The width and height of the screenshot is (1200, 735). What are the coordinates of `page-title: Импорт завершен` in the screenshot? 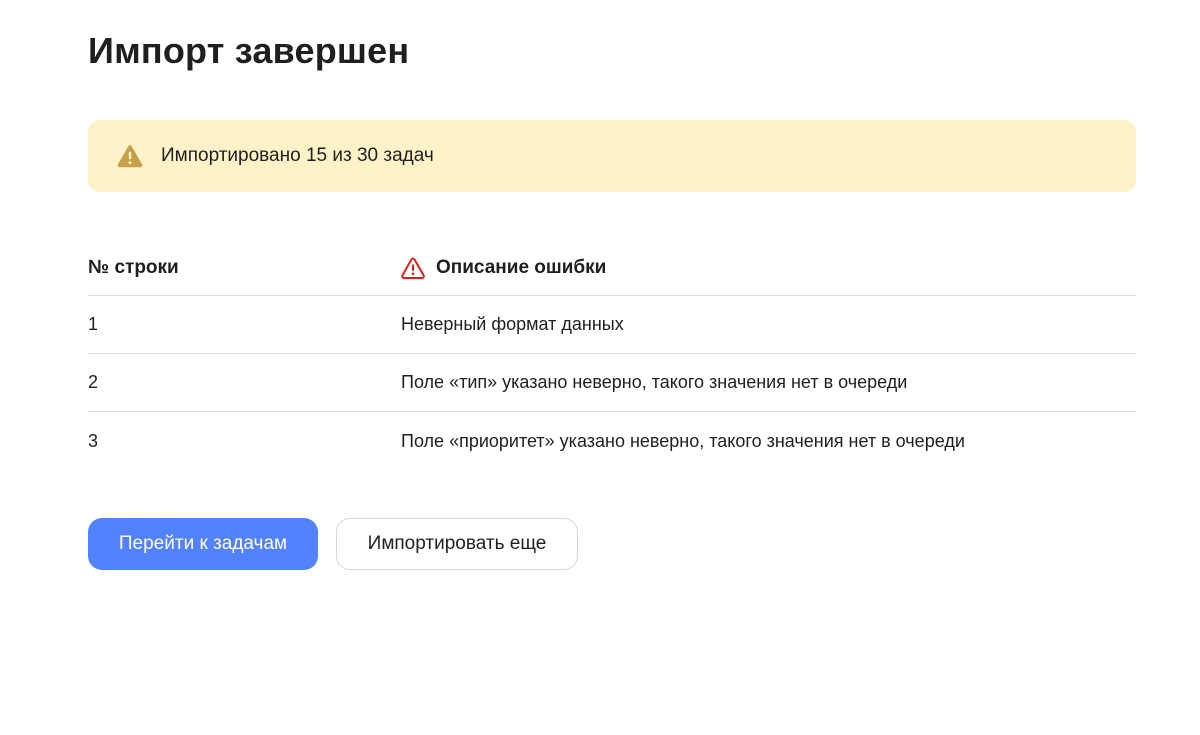 It's located at (249, 50).